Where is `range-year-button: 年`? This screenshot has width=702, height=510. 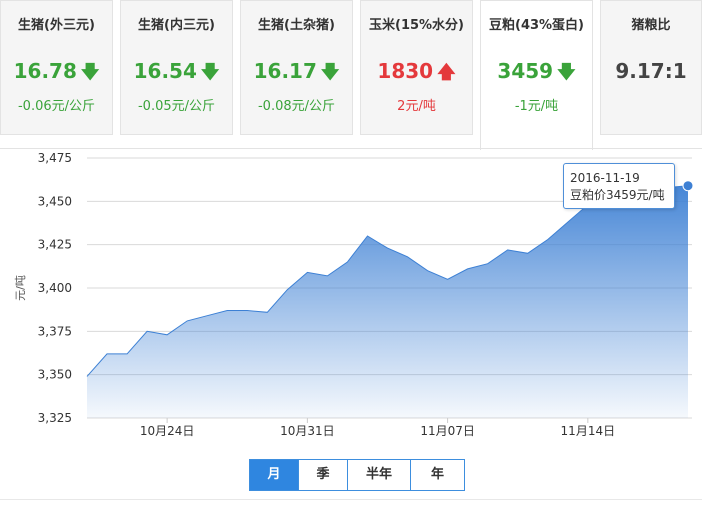 range-year-button: 年 is located at coordinates (438, 475).